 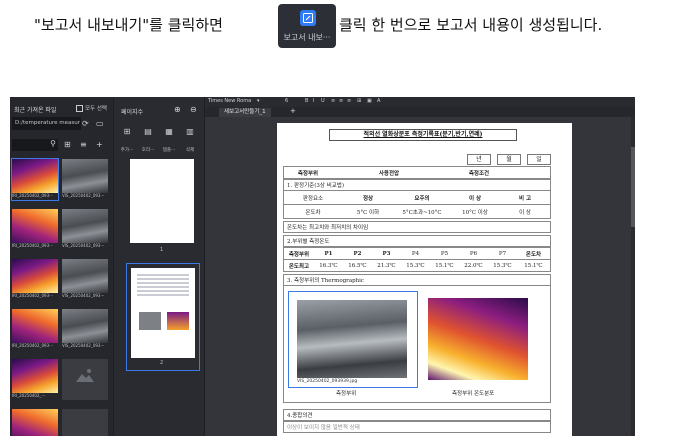 I want to click on instruction-text-before: "보고서 내보내기"를 클릭하면, so click(x=128, y=25).